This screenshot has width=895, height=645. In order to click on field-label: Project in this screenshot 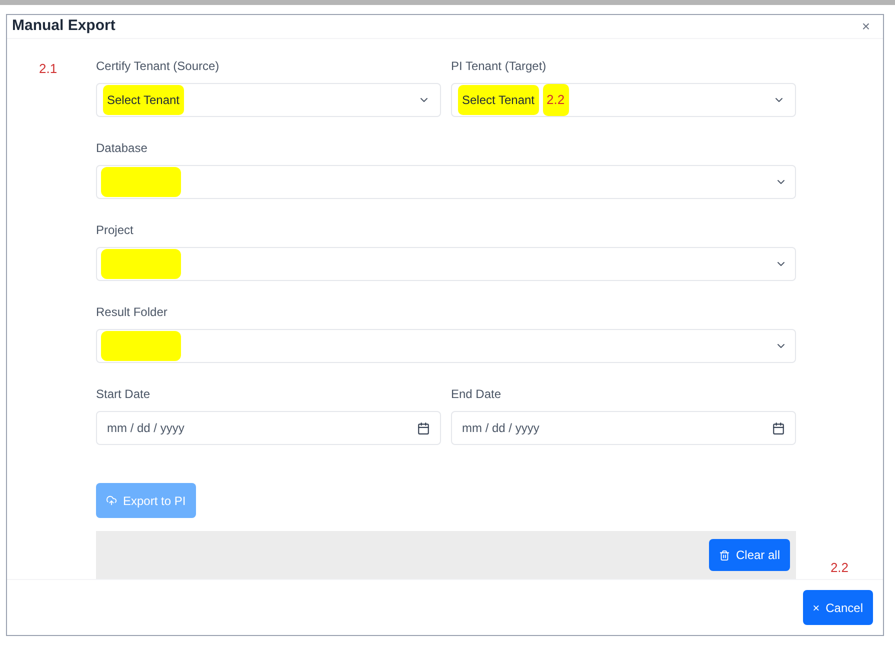, I will do `click(115, 230)`.